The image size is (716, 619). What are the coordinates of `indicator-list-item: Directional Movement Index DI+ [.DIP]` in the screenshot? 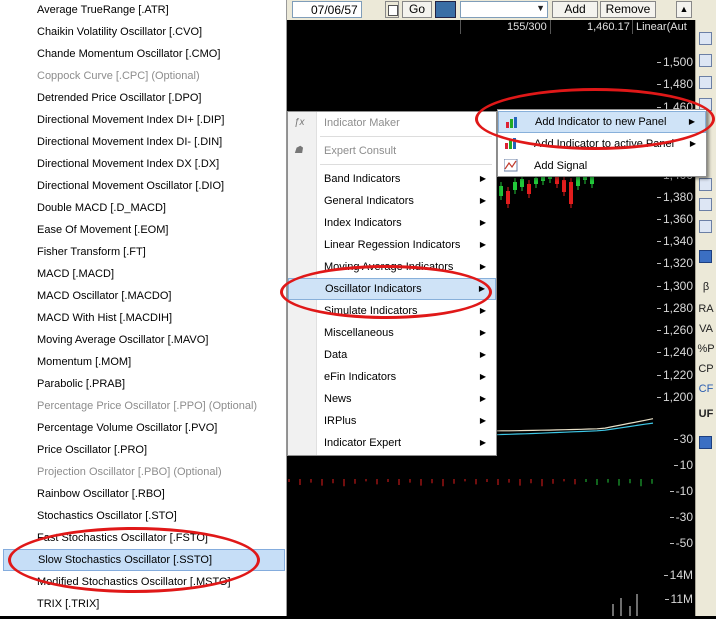 It's located at (144, 120).